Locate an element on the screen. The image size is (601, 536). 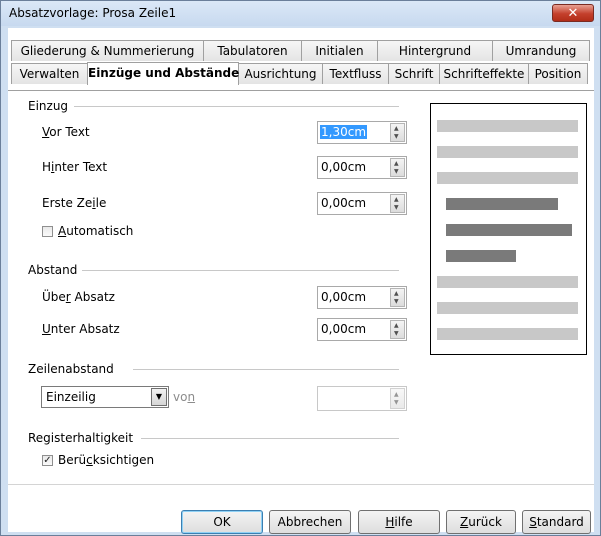
unter-absatz-spin-buttons: ▲ ▼ is located at coordinates (397, 329).